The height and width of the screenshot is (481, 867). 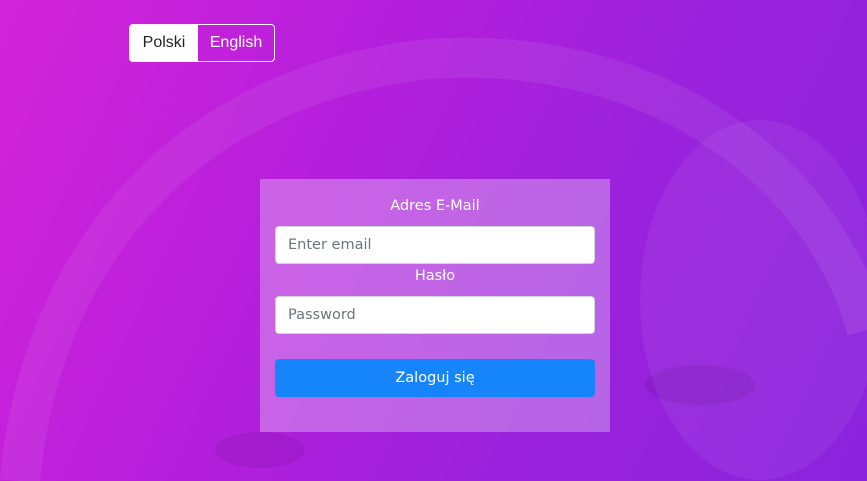 What do you see at coordinates (164, 43) in the screenshot?
I see `language-option-polski: Polski` at bounding box center [164, 43].